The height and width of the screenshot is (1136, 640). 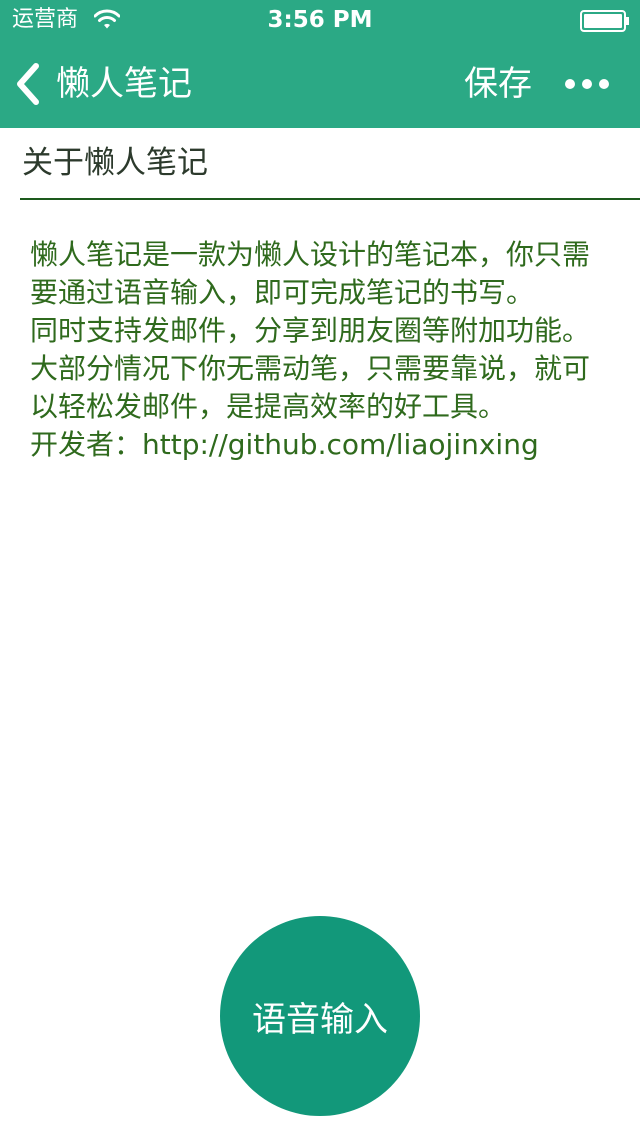 What do you see at coordinates (320, 84) in the screenshot?
I see `navigation-bar: 懒人笔记 保存` at bounding box center [320, 84].